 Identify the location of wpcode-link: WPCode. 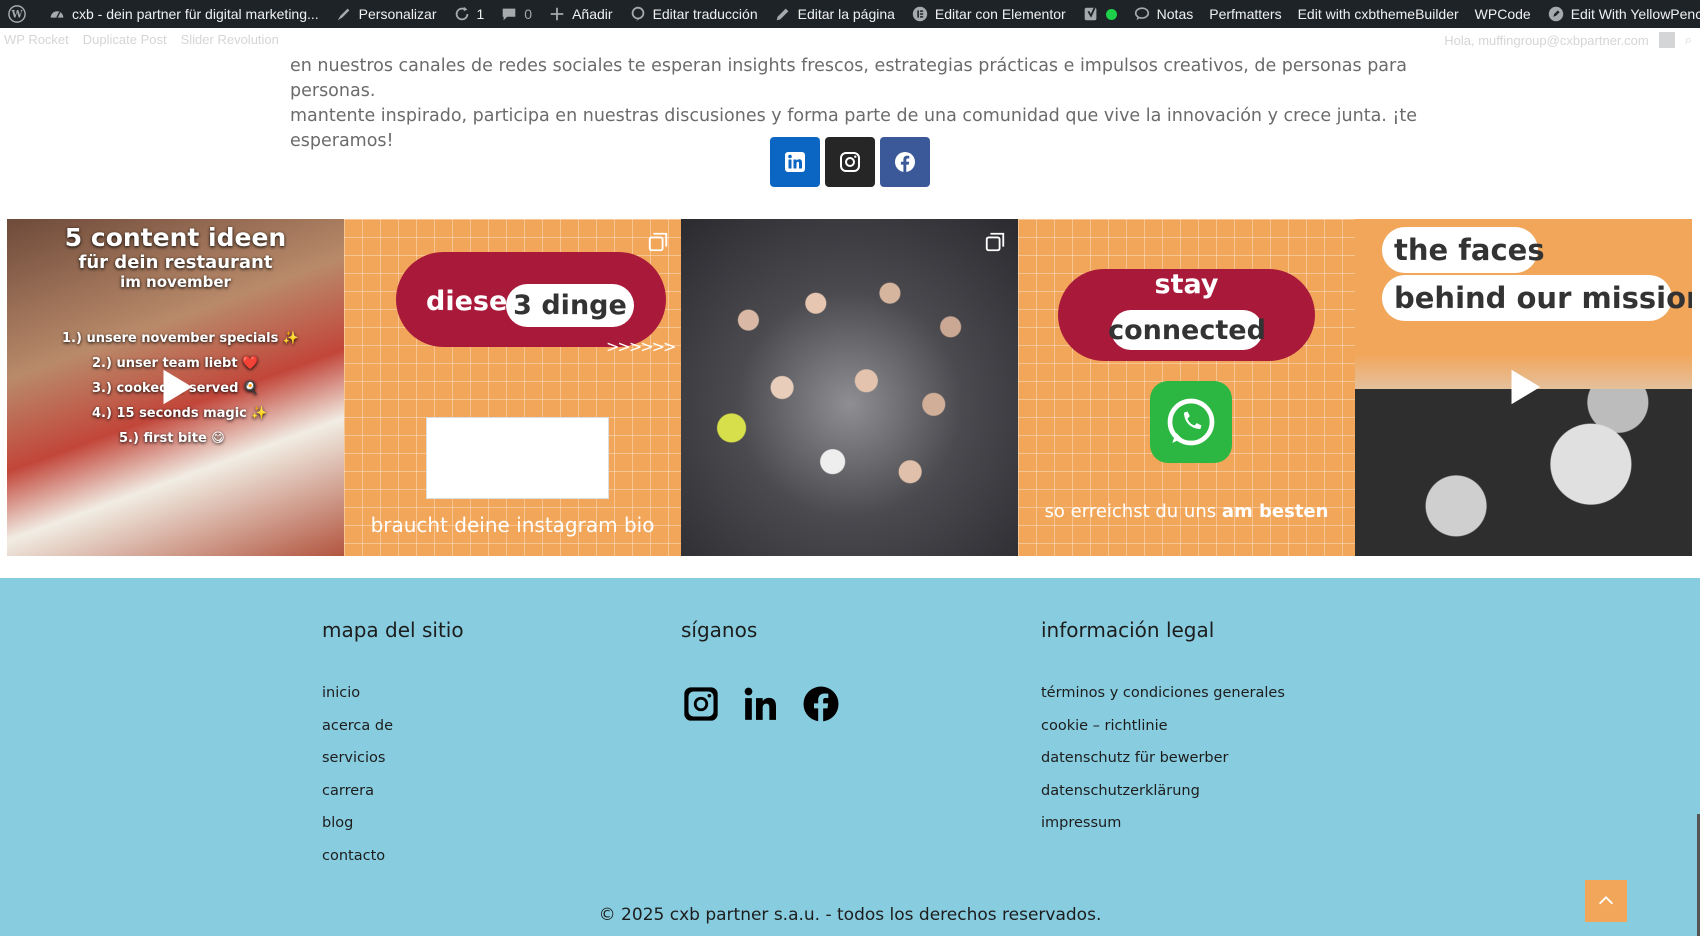
(1503, 14).